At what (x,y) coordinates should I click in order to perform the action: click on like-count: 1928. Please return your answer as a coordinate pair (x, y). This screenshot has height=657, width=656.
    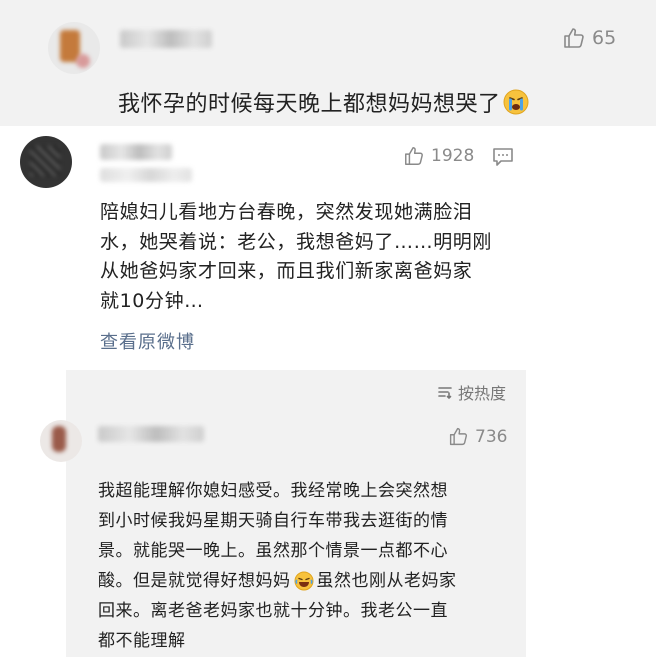
    Looking at the image, I should click on (453, 156).